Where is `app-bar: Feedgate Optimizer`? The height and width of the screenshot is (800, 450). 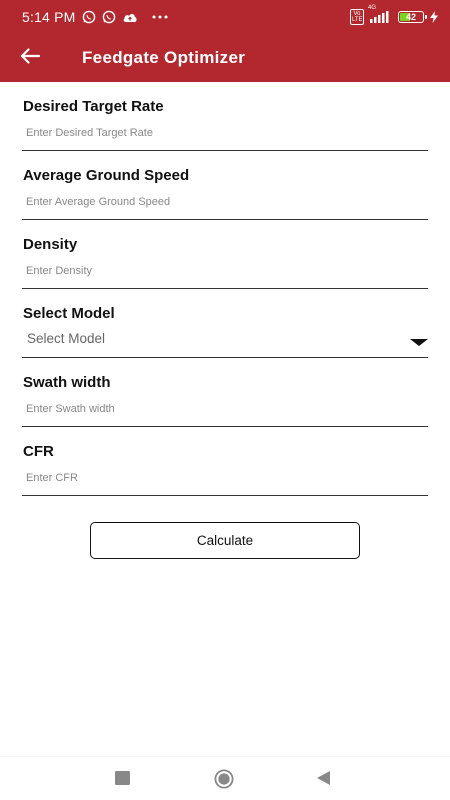 app-bar: Feedgate Optimizer is located at coordinates (225, 58).